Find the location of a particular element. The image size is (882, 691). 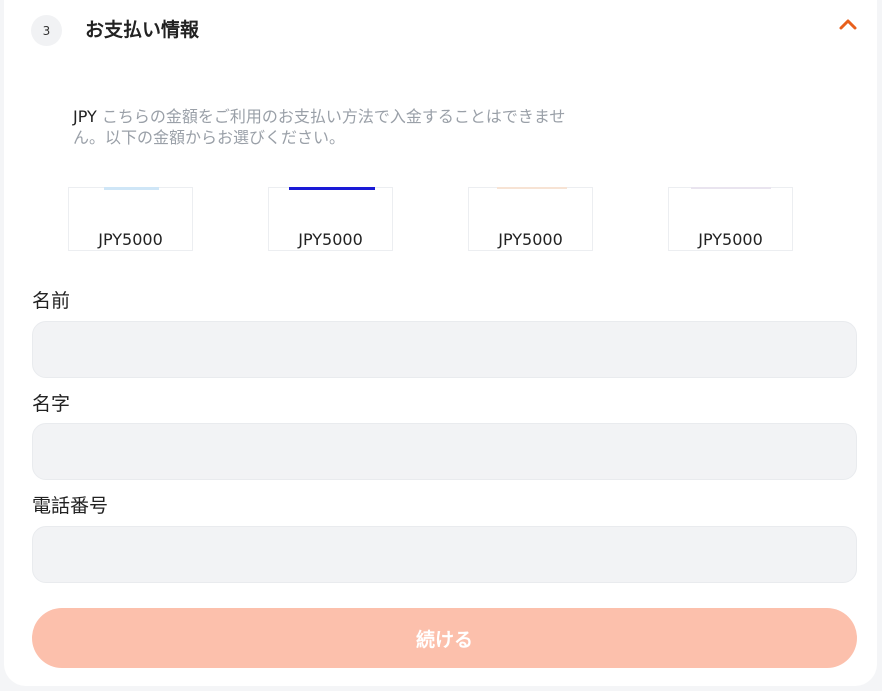

section-title: お支払い情報 is located at coordinates (142, 30).